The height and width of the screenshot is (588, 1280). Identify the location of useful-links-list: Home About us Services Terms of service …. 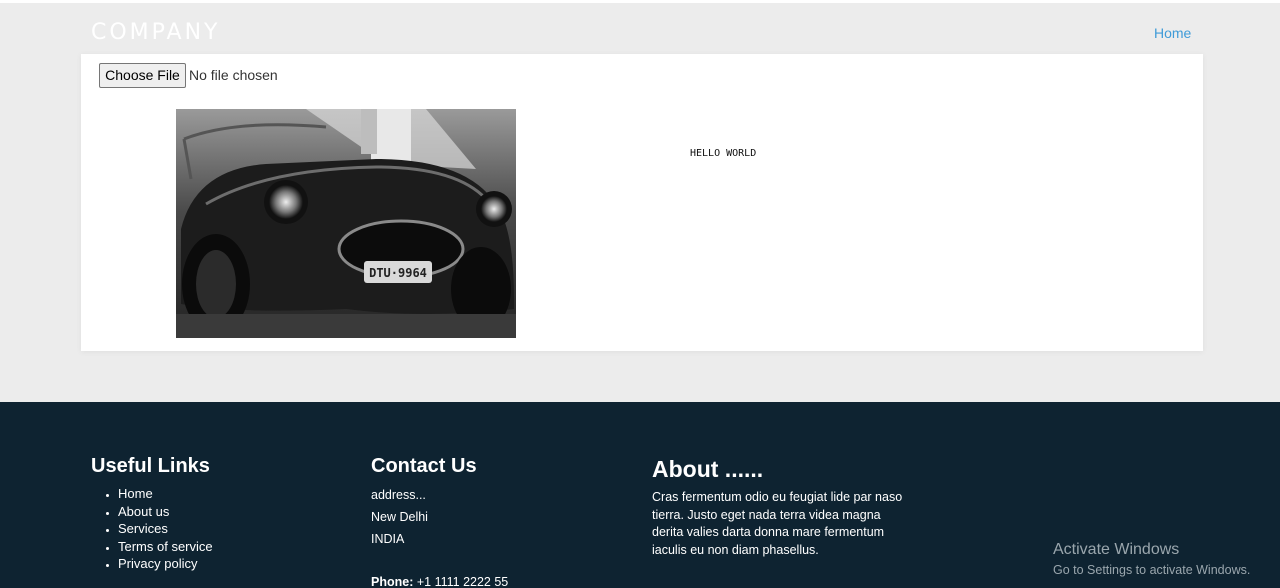
(165, 529).